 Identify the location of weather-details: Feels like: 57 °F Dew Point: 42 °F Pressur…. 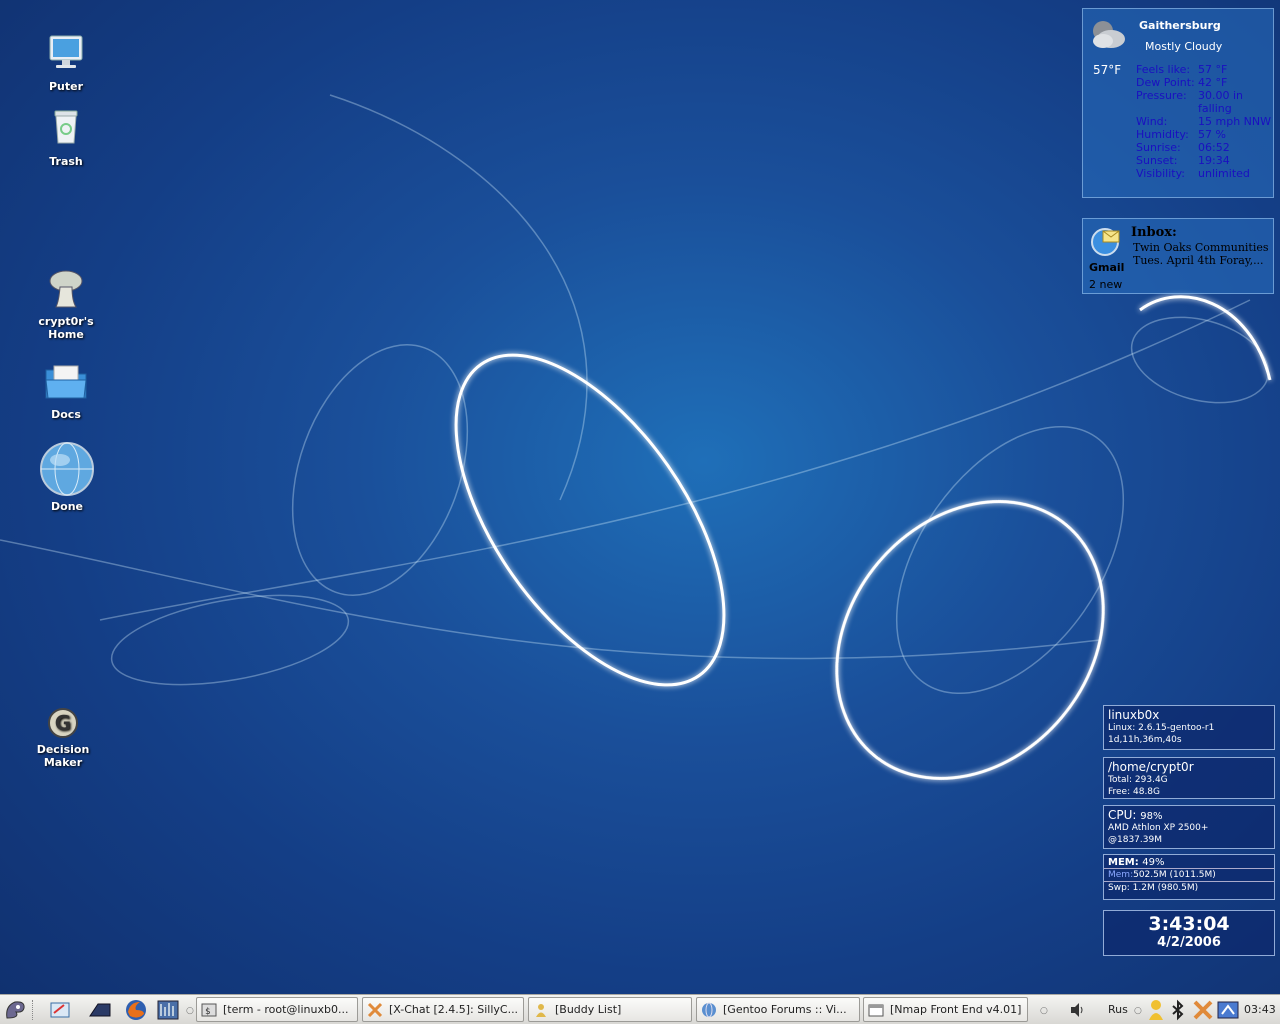
(1206, 121).